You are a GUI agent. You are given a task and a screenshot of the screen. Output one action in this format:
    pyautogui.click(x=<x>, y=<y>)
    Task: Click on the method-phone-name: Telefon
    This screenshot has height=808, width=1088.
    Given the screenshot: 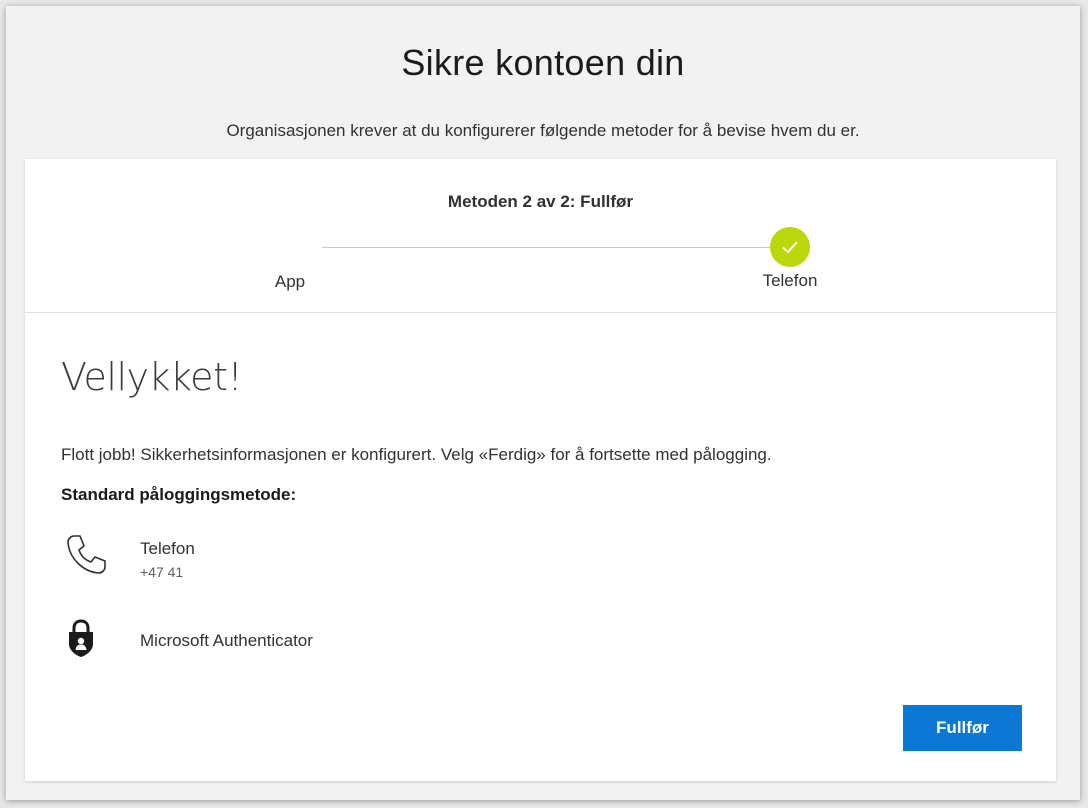 What is the action you would take?
    pyautogui.click(x=167, y=548)
    